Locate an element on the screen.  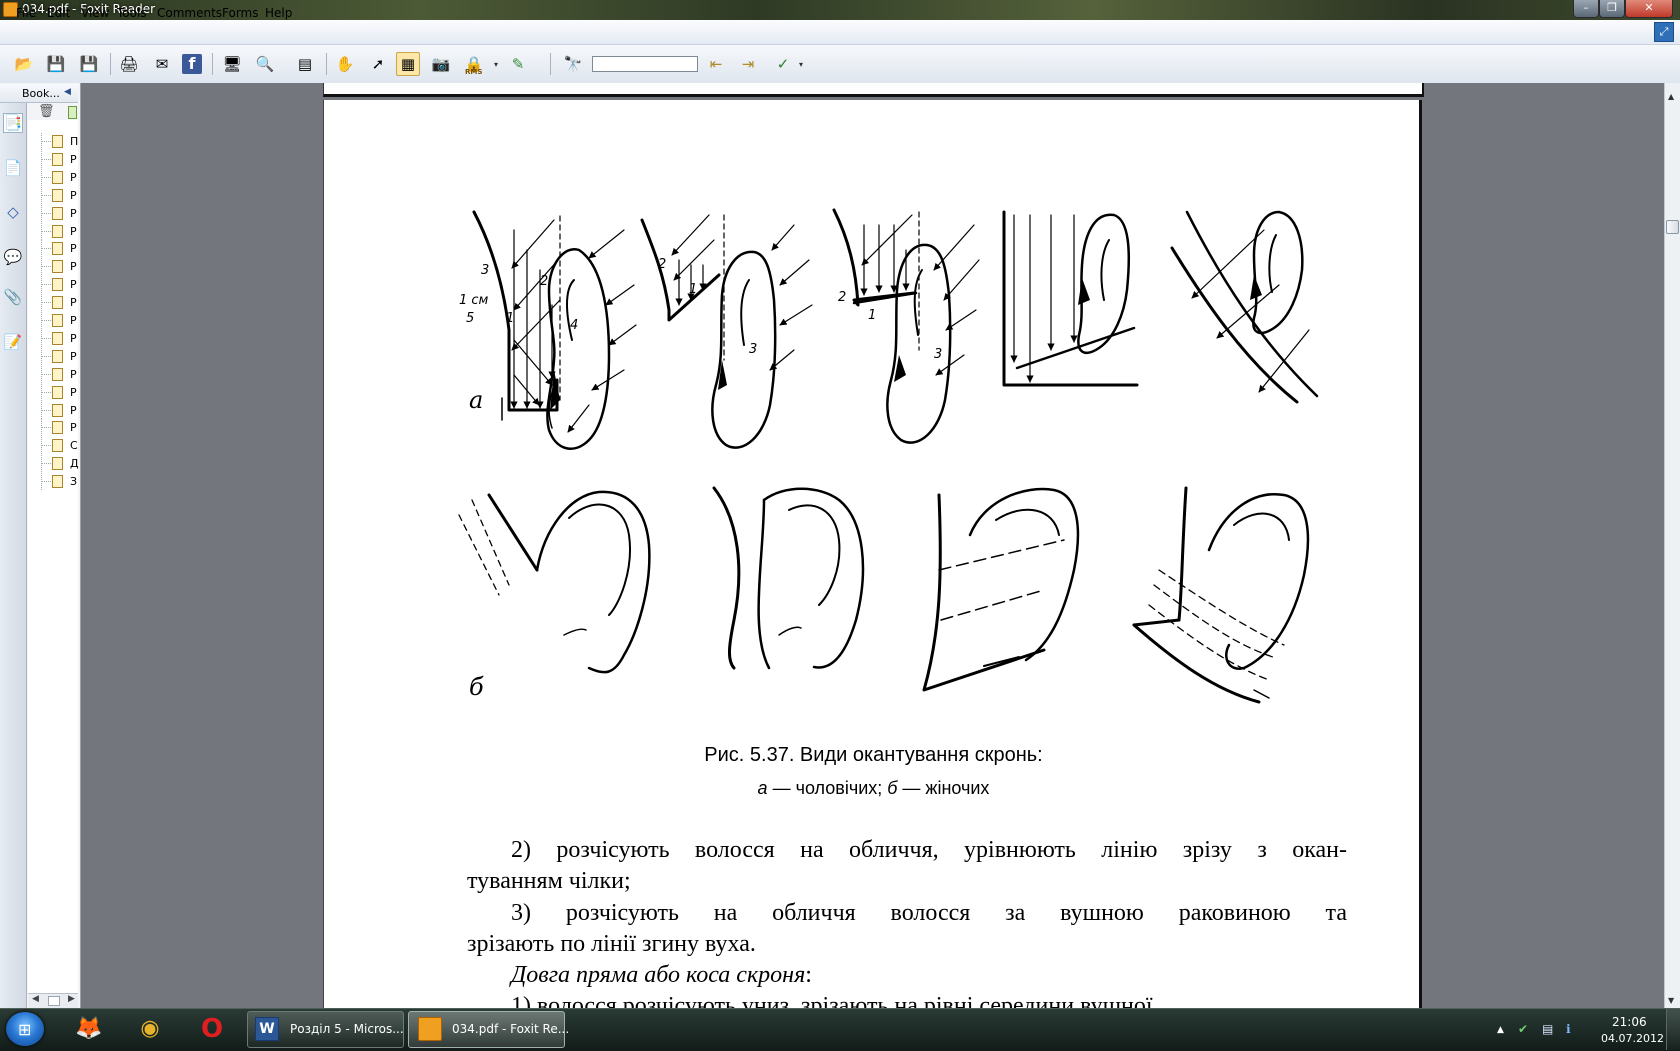
tray-expand-icon: ▲ is located at coordinates (1500, 1030).